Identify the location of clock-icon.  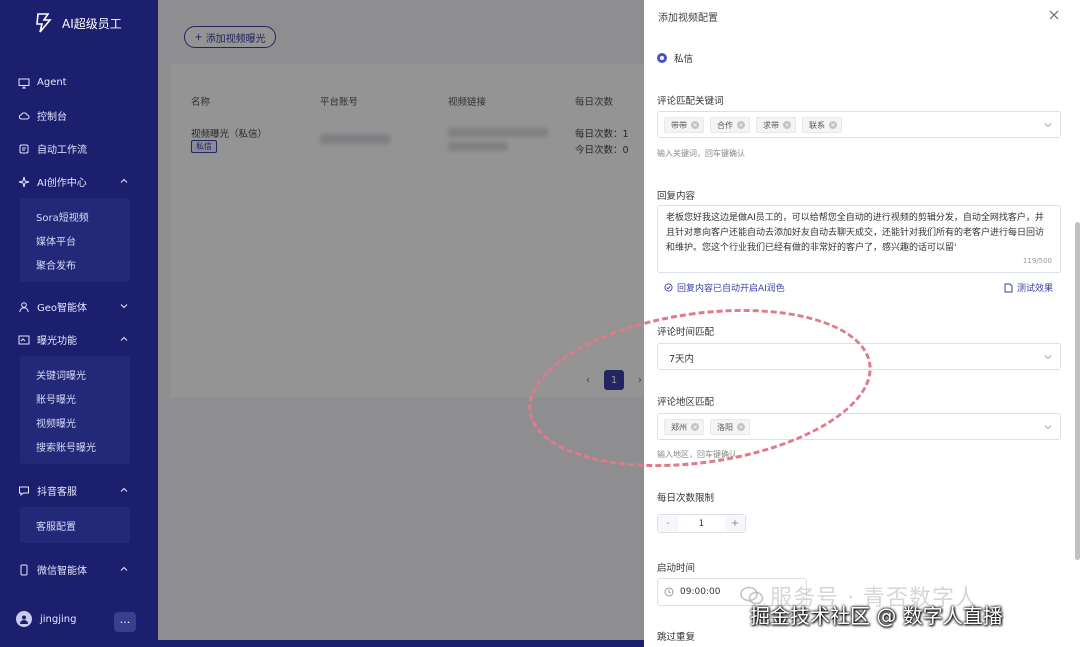
(669, 592).